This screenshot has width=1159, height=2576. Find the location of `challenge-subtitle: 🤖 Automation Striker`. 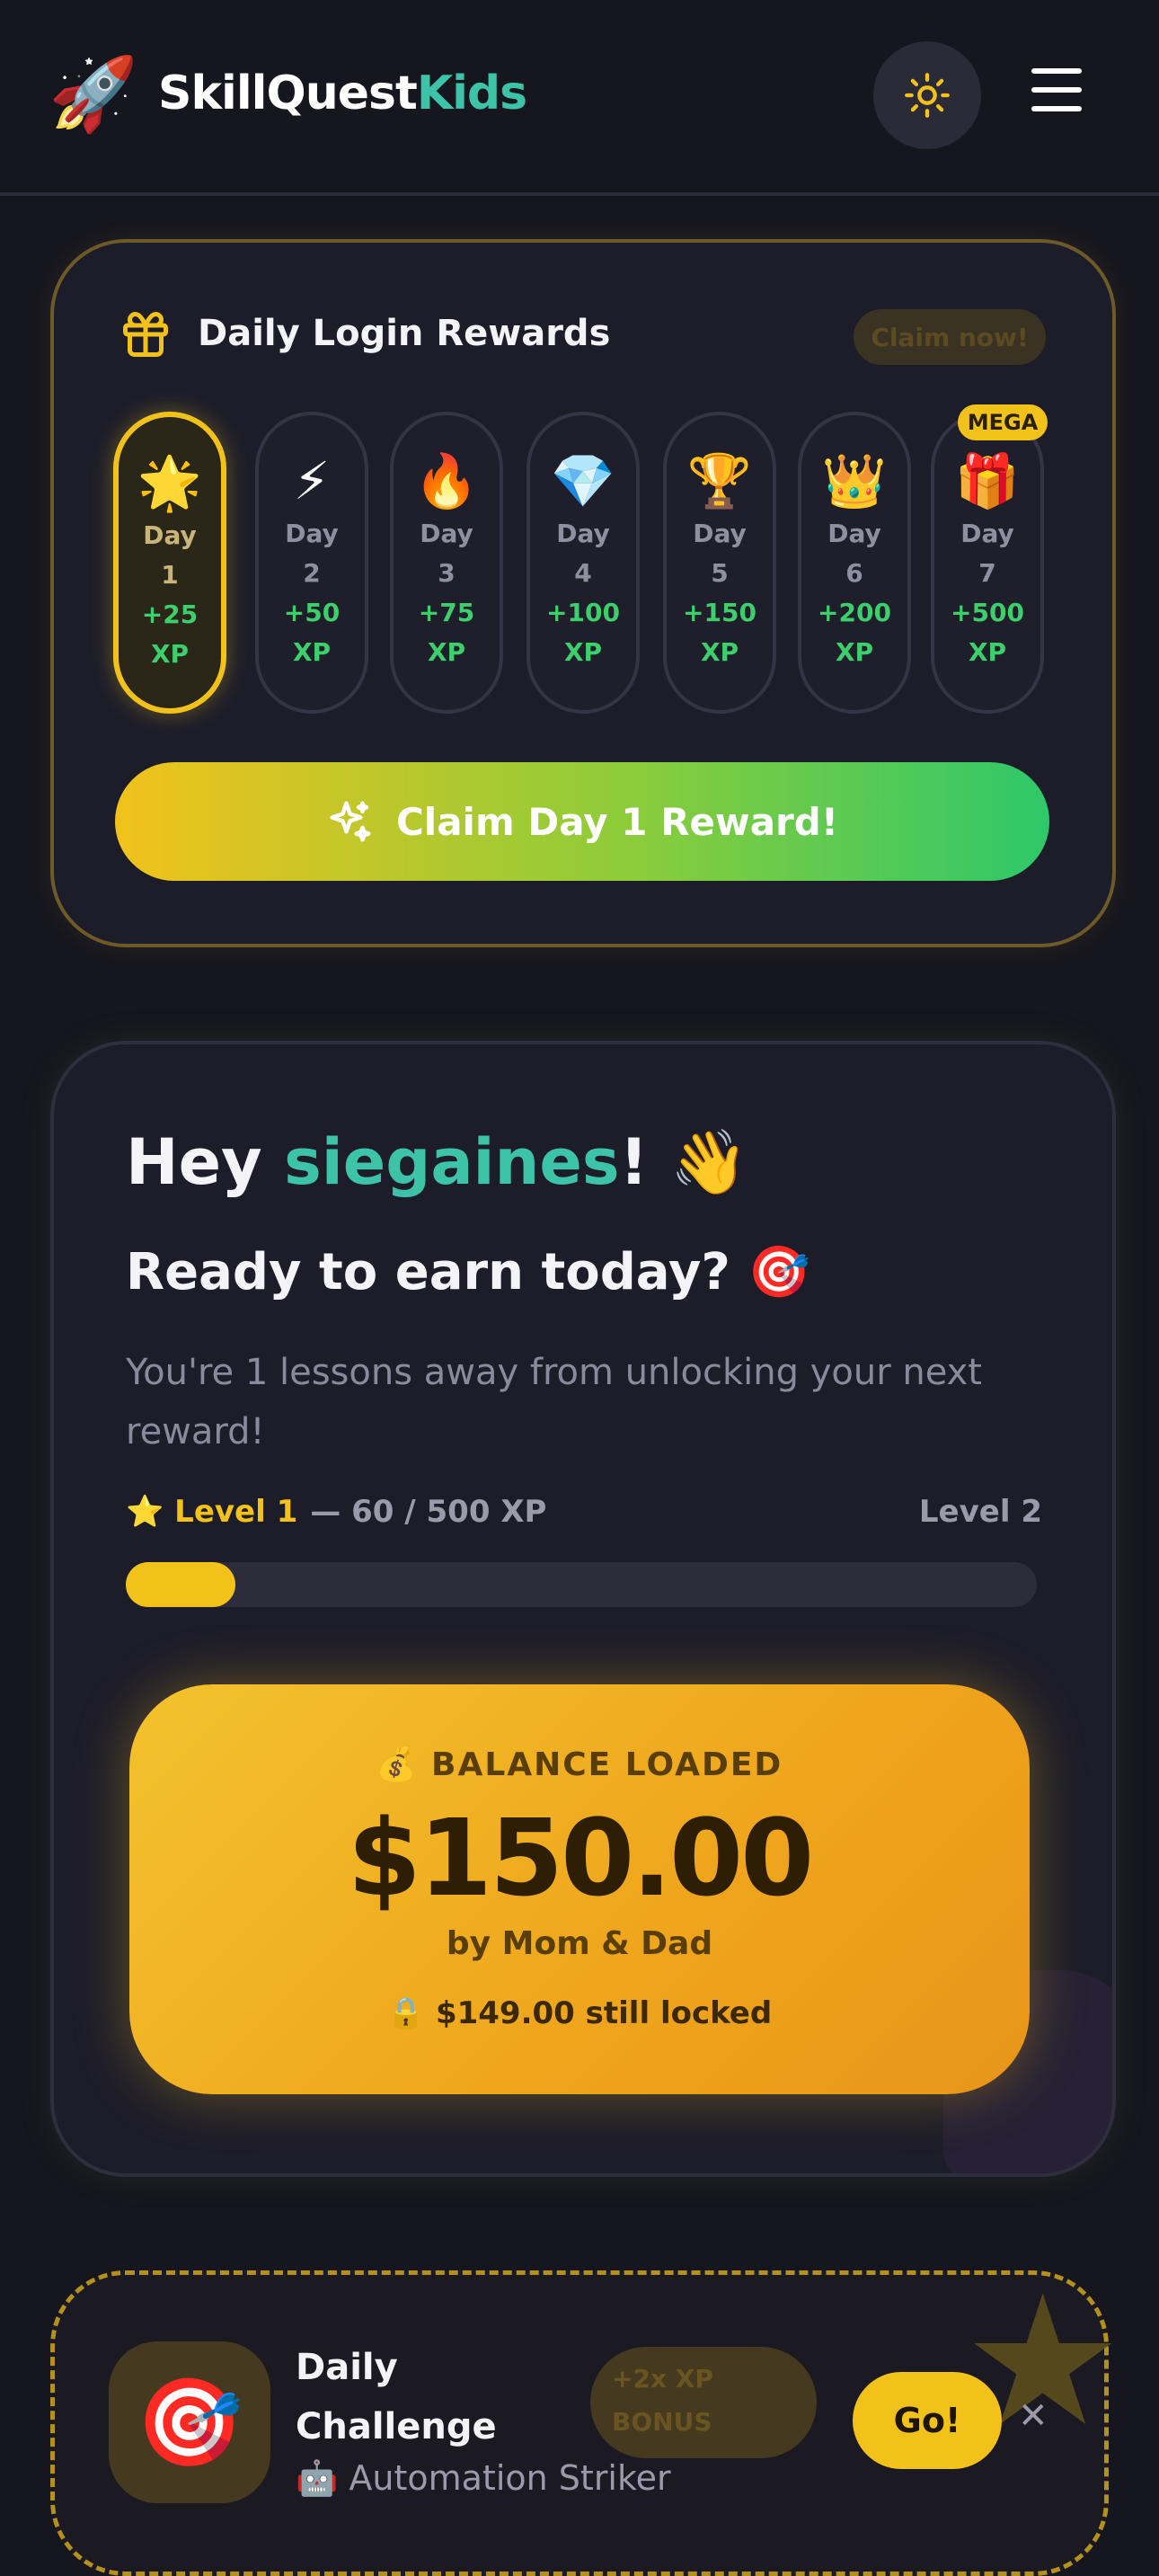

challenge-subtitle: 🤖 Automation Striker is located at coordinates (483, 2478).